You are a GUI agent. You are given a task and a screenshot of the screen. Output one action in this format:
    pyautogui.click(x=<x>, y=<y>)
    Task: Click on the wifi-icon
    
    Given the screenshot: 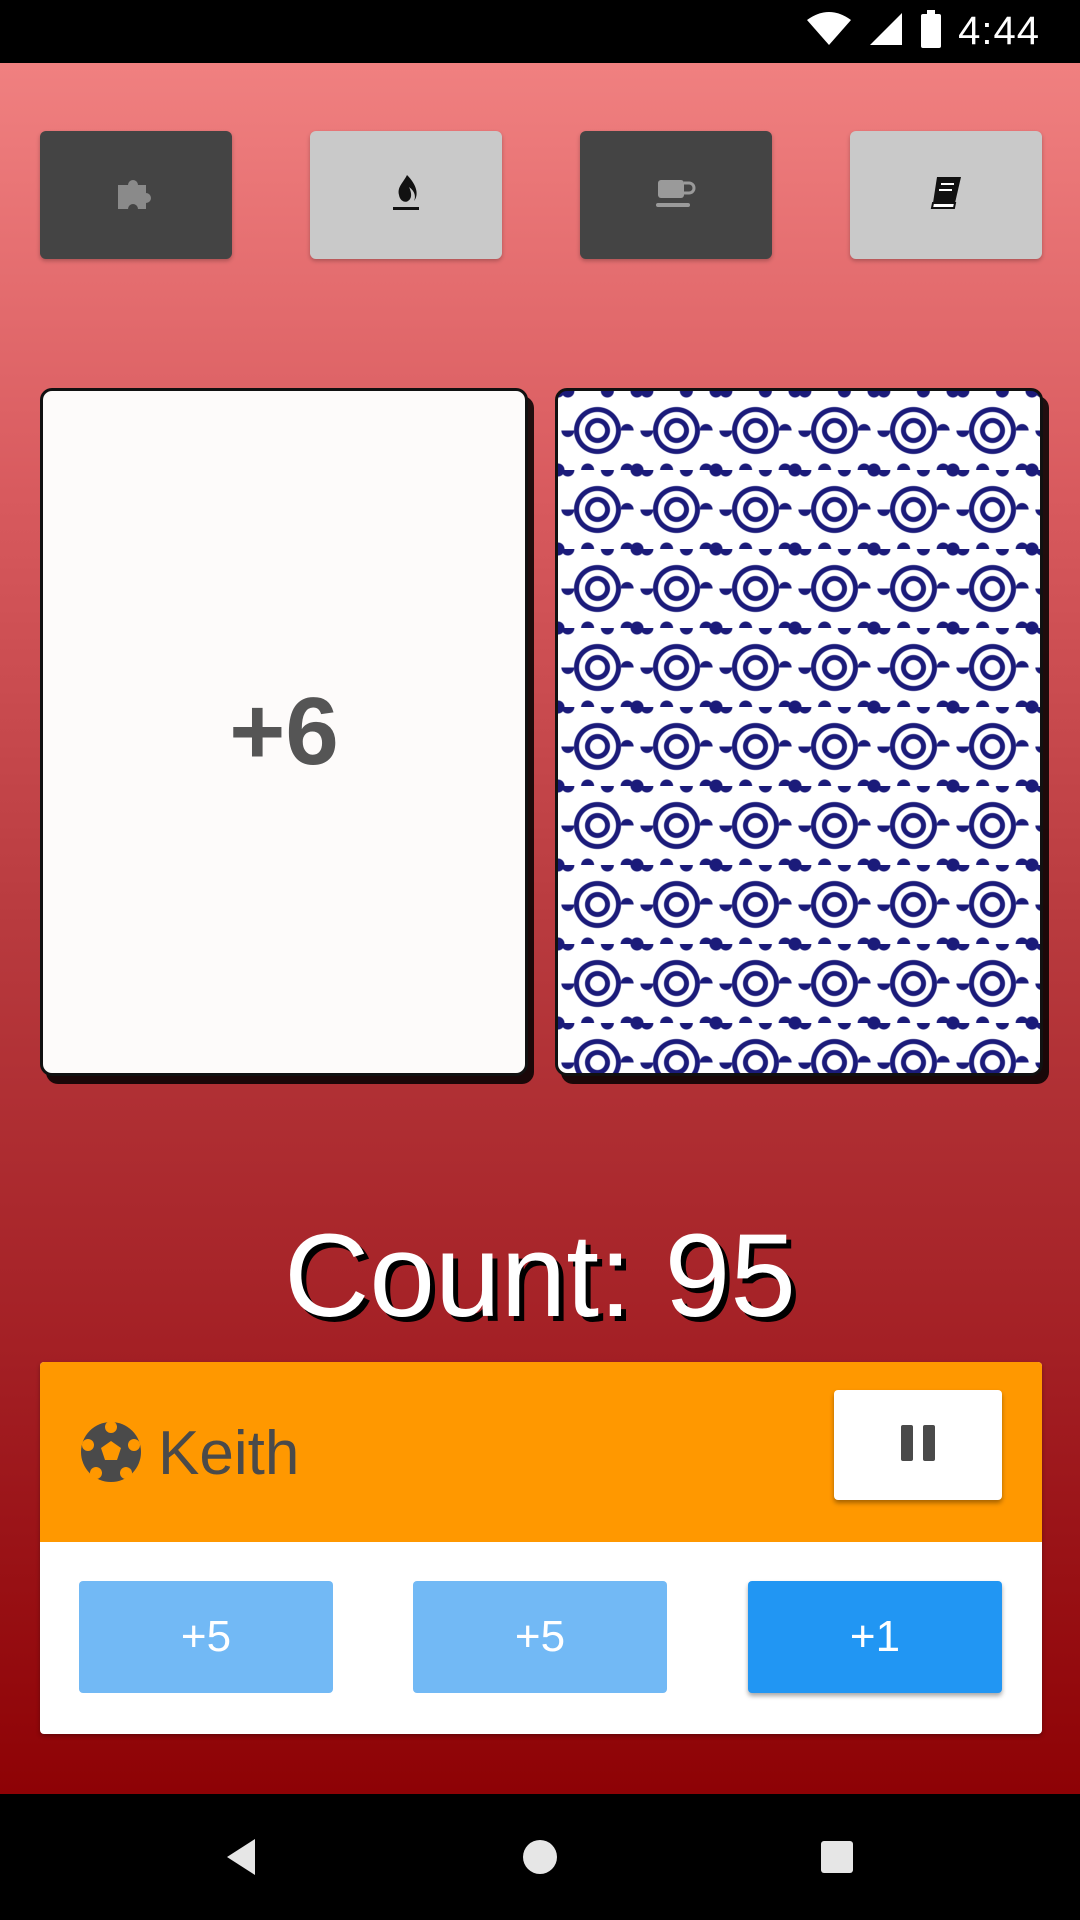 What is the action you would take?
    pyautogui.click(x=829, y=31)
    